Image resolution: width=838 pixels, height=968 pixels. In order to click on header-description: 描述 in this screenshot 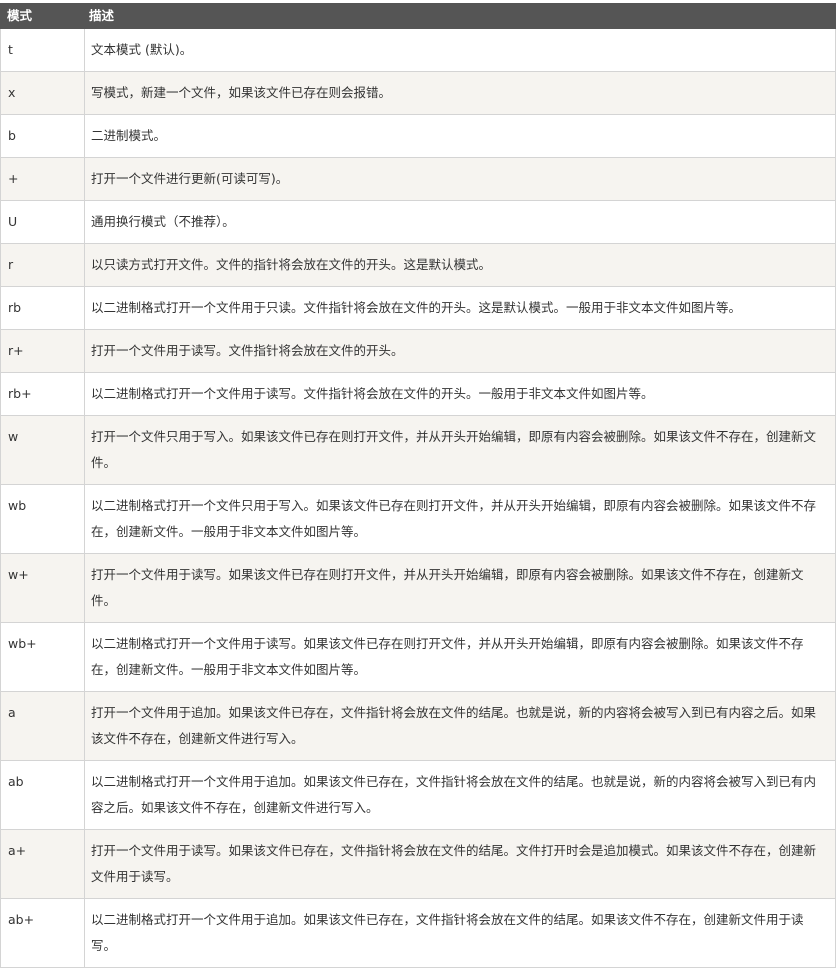, I will do `click(460, 16)`.